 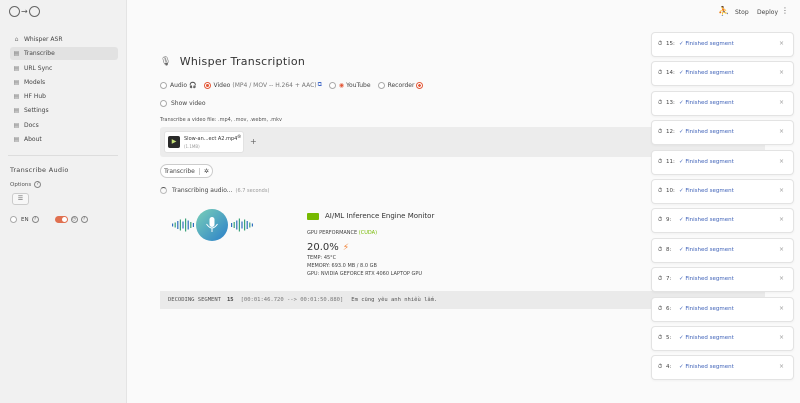 I want to click on mode-recorder: Recorder, so click(x=400, y=85).